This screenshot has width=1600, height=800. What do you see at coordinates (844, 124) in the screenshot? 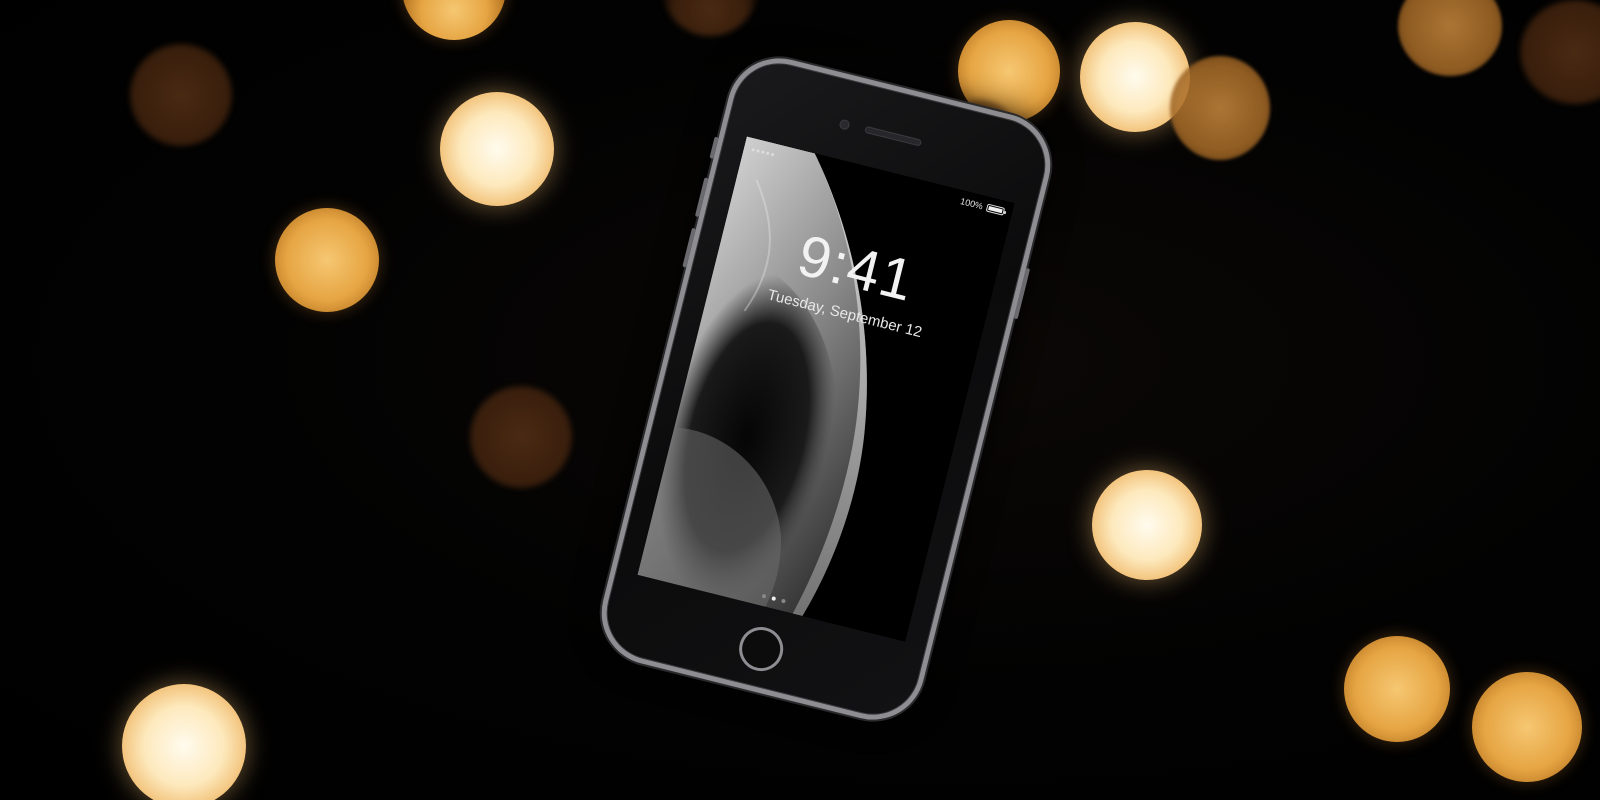
I see `front-camera` at bounding box center [844, 124].